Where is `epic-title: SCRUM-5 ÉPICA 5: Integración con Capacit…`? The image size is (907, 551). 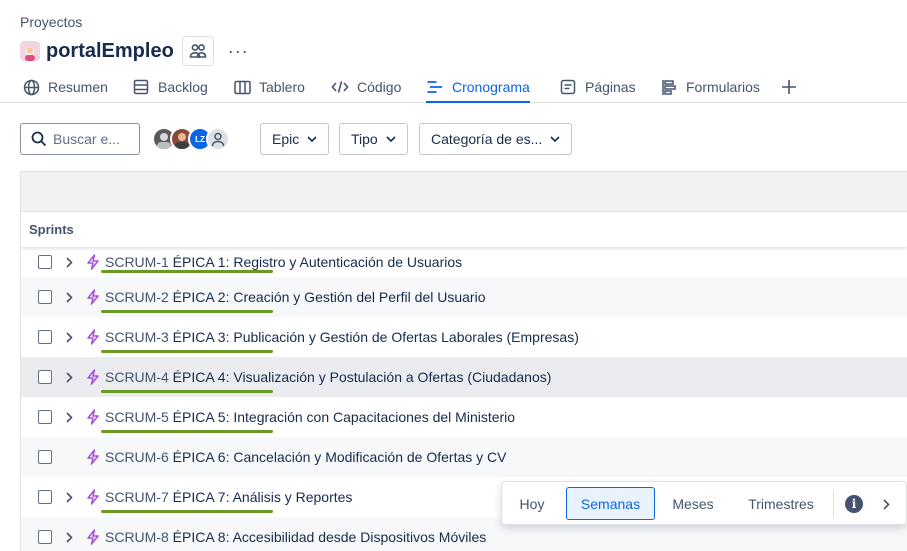 epic-title: SCRUM-5 ÉPICA 5: Integración con Capacit… is located at coordinates (310, 417).